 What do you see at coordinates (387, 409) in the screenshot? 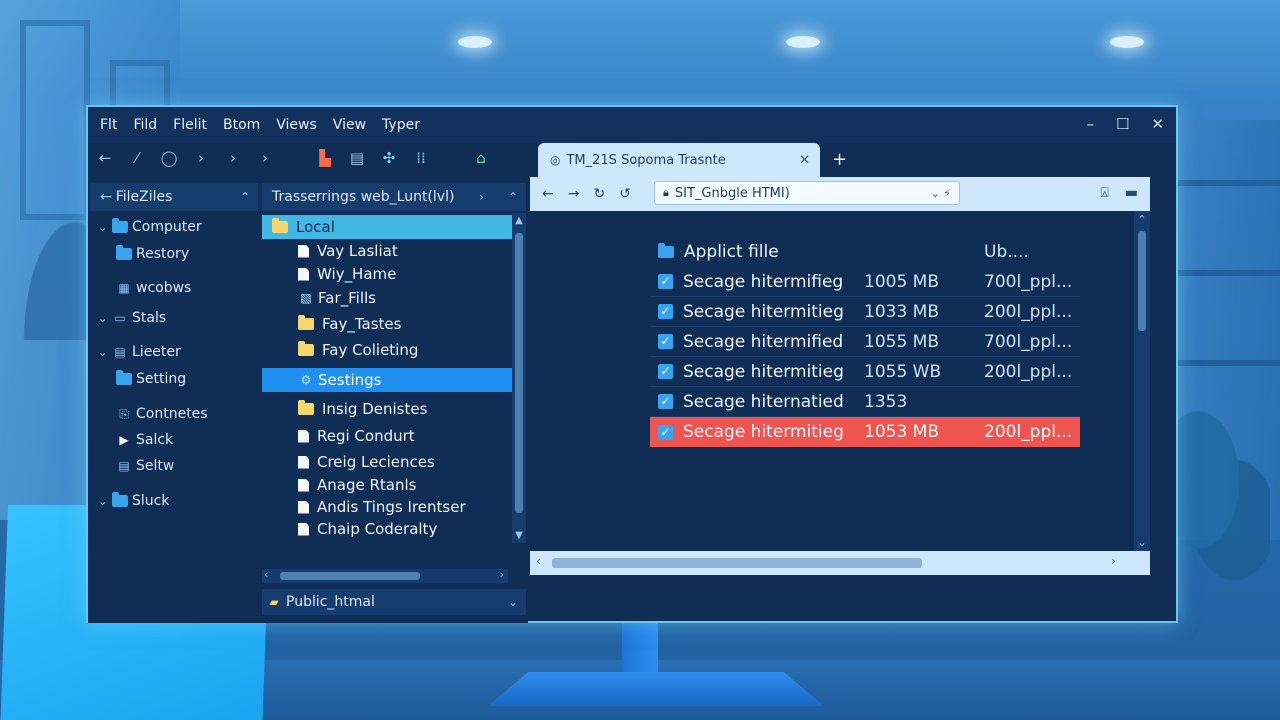
I see `list-item: Insig Denistes` at bounding box center [387, 409].